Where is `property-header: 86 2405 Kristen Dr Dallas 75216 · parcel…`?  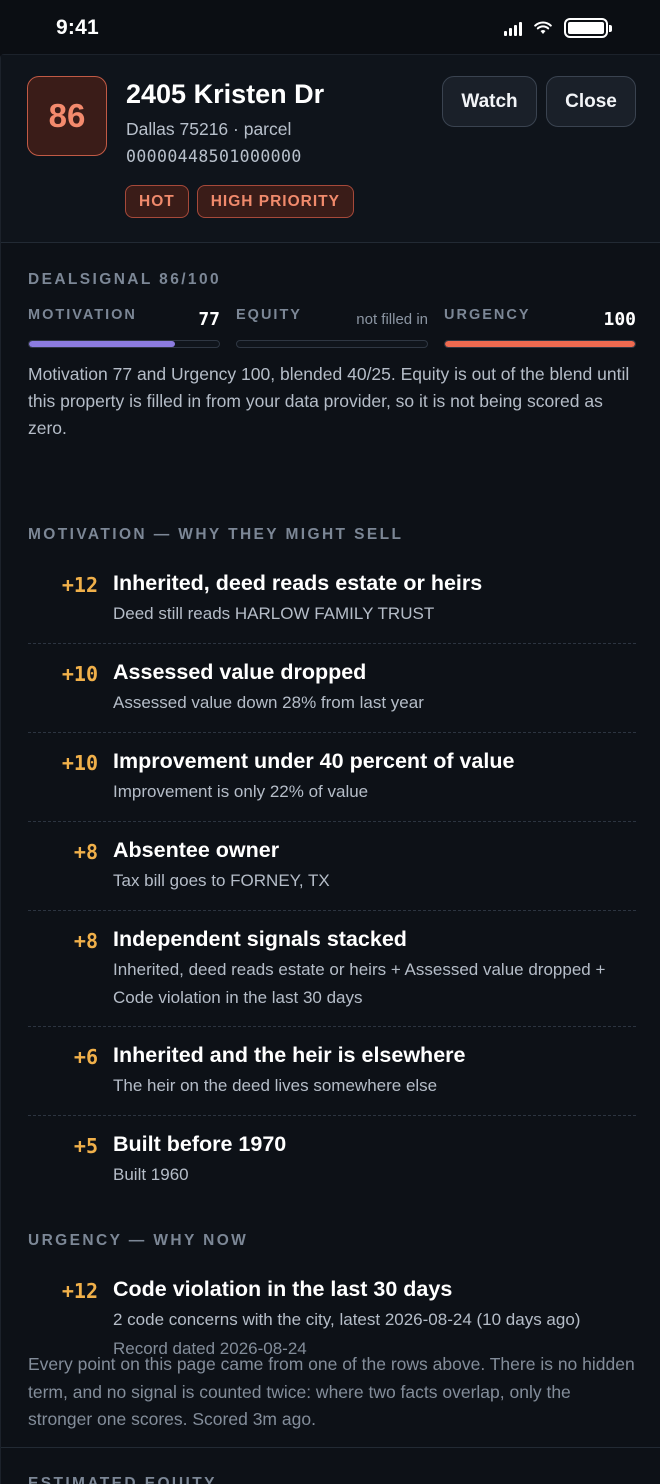
property-header: 86 2405 Kristen Dr Dallas 75216 · parcel… is located at coordinates (330, 149).